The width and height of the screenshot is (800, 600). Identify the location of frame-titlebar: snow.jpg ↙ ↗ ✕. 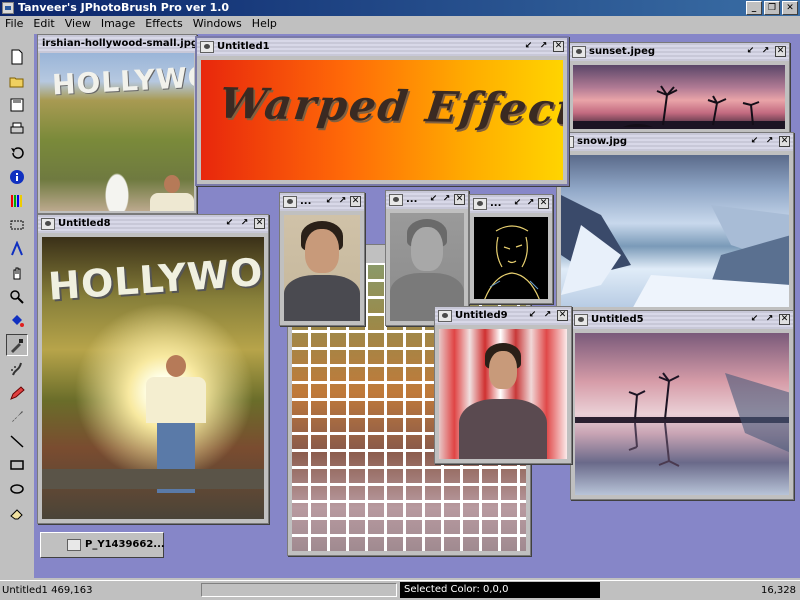
(675, 142).